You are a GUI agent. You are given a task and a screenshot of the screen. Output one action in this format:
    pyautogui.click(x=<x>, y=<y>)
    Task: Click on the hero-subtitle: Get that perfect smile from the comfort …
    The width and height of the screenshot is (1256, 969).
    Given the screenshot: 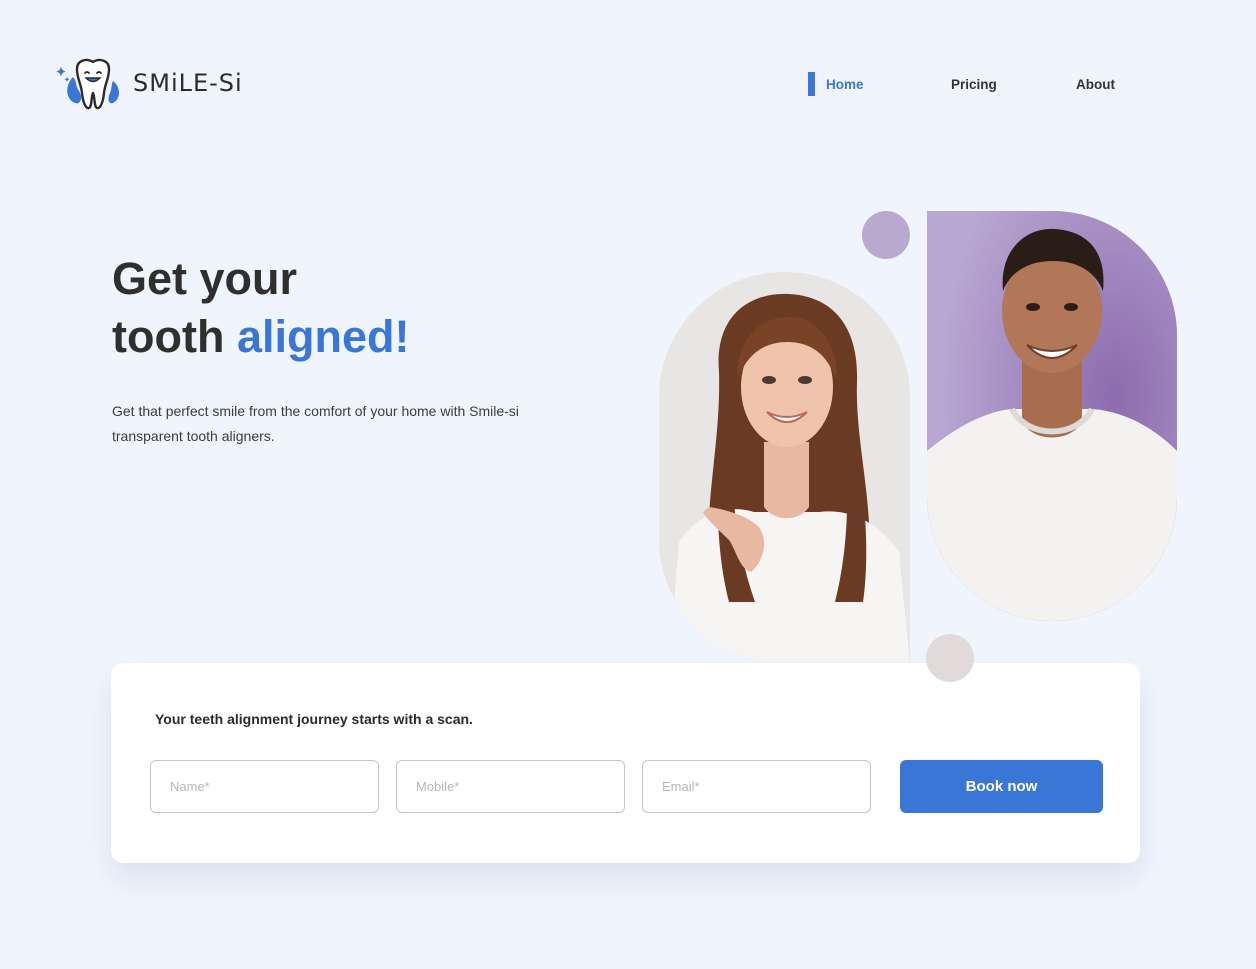 What is the action you would take?
    pyautogui.click(x=315, y=423)
    